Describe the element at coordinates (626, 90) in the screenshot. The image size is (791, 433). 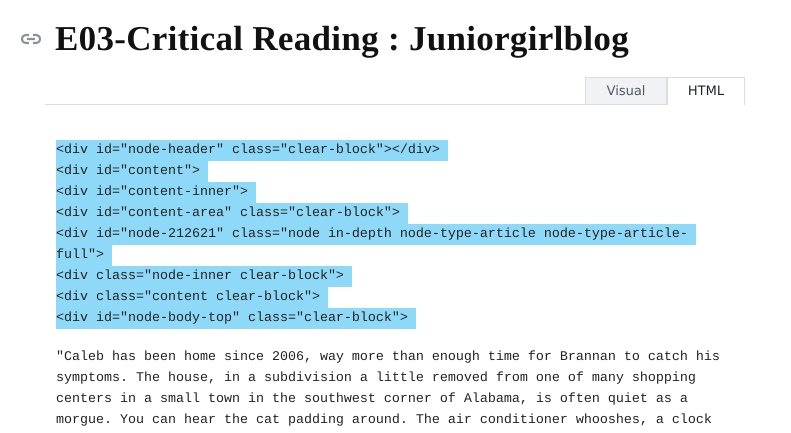
I see `editor-tab: Visual` at that location.